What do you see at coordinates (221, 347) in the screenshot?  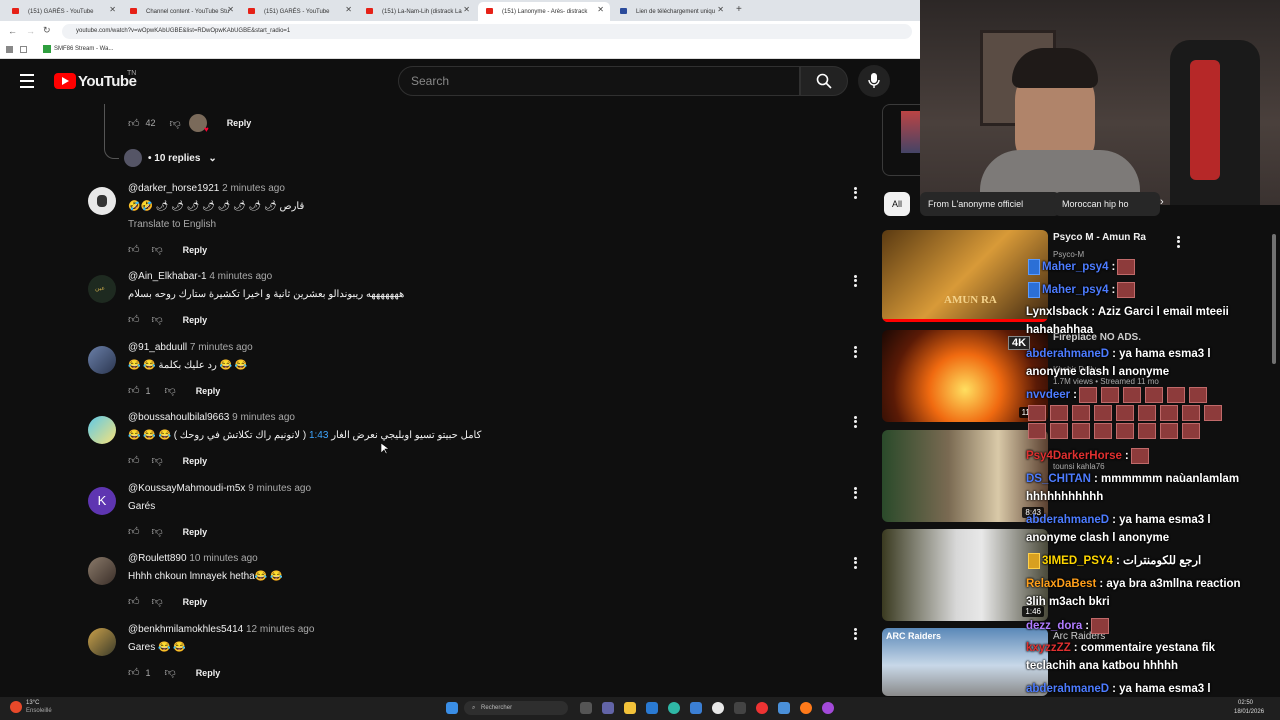 I see `comment-time: 7 minutes ago` at bounding box center [221, 347].